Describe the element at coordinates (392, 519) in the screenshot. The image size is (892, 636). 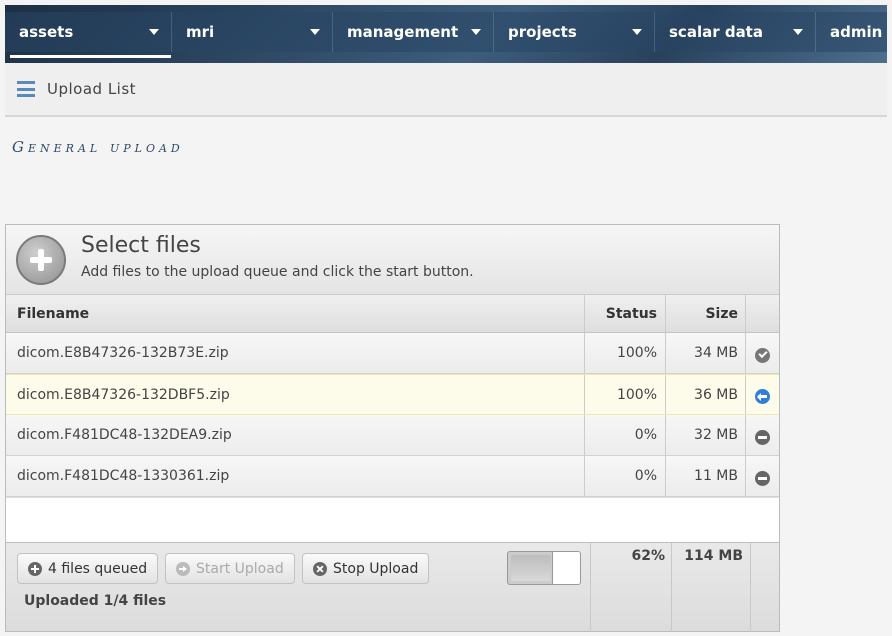
I see `drop-area` at that location.